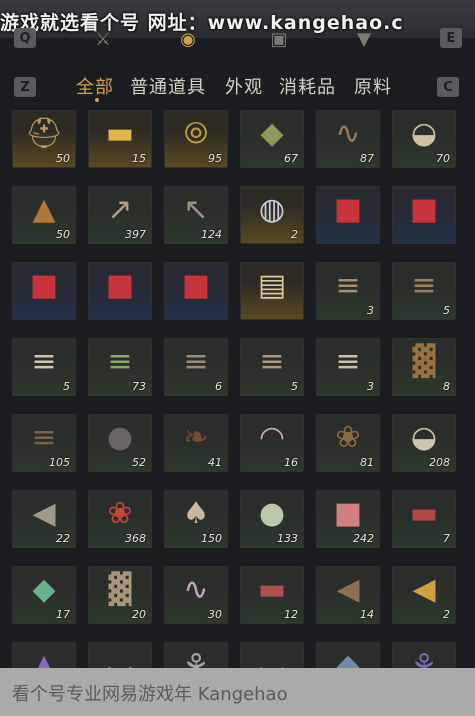 The width and height of the screenshot is (475, 716). I want to click on item-quantity: 368, so click(135, 538).